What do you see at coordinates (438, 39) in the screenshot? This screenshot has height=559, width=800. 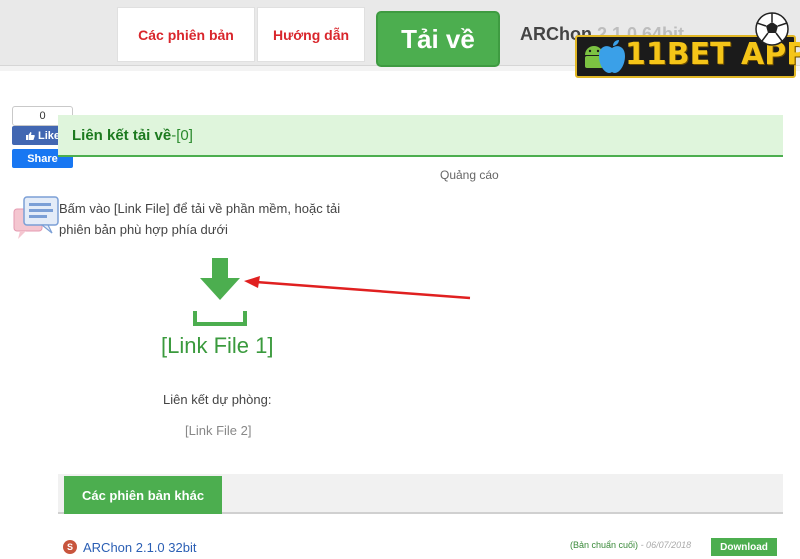 I see `download-tab-button: Tải về` at bounding box center [438, 39].